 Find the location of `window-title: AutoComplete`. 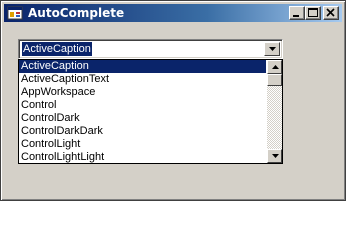

window-title: AutoComplete is located at coordinates (76, 13).